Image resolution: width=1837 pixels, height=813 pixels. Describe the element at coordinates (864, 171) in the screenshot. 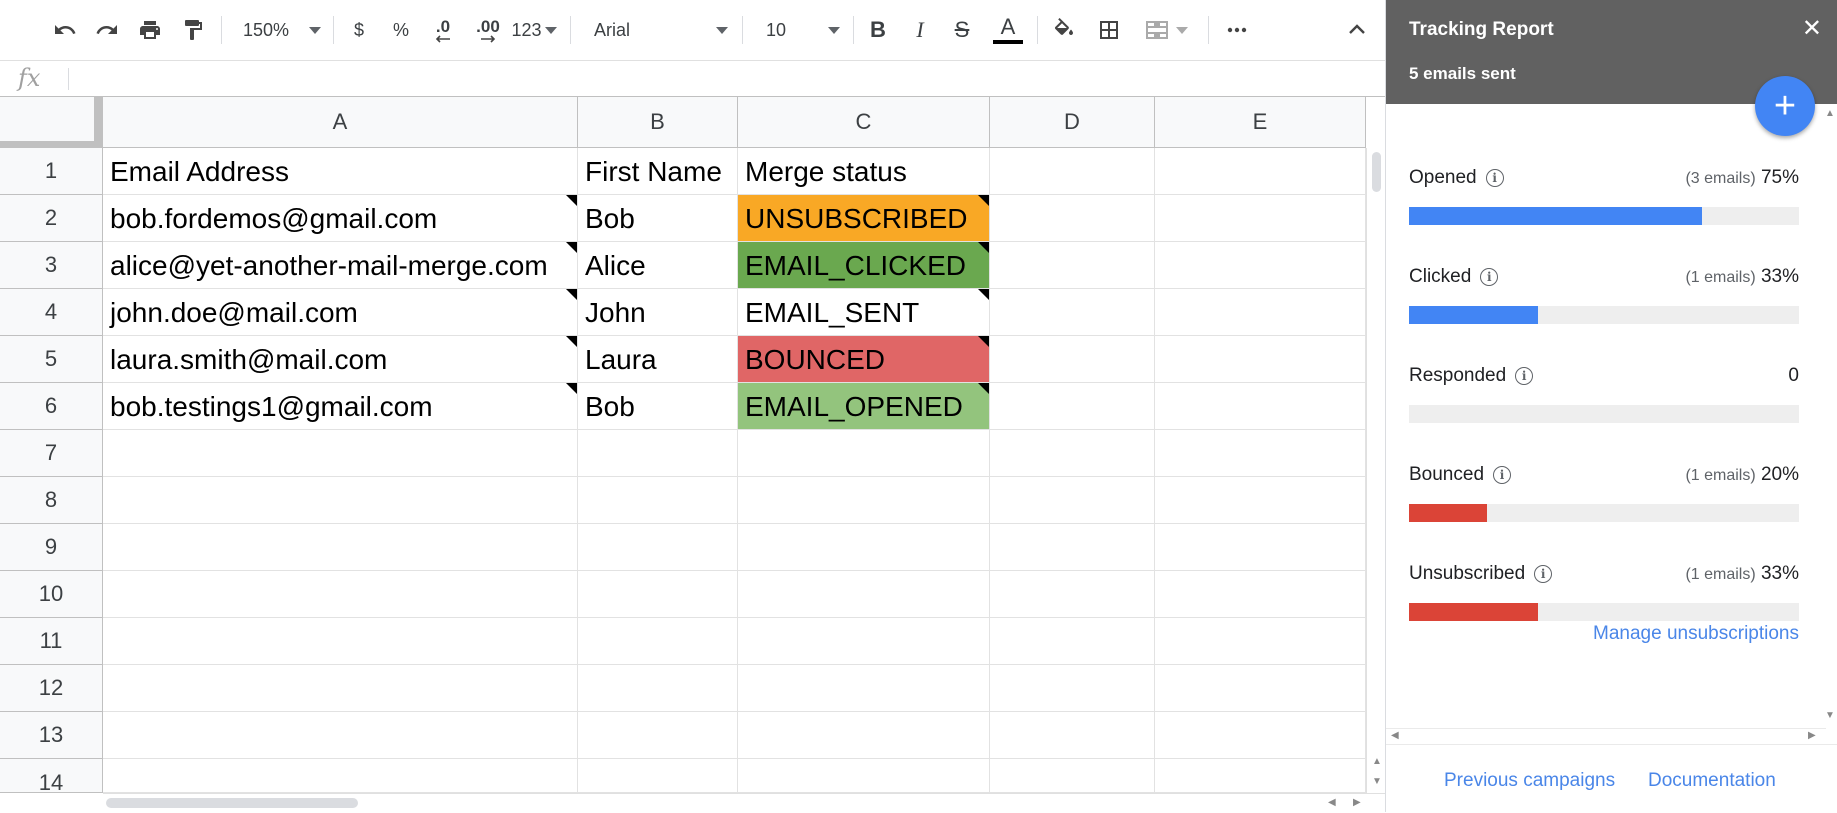

I see `cell-c1: Merge status` at that location.